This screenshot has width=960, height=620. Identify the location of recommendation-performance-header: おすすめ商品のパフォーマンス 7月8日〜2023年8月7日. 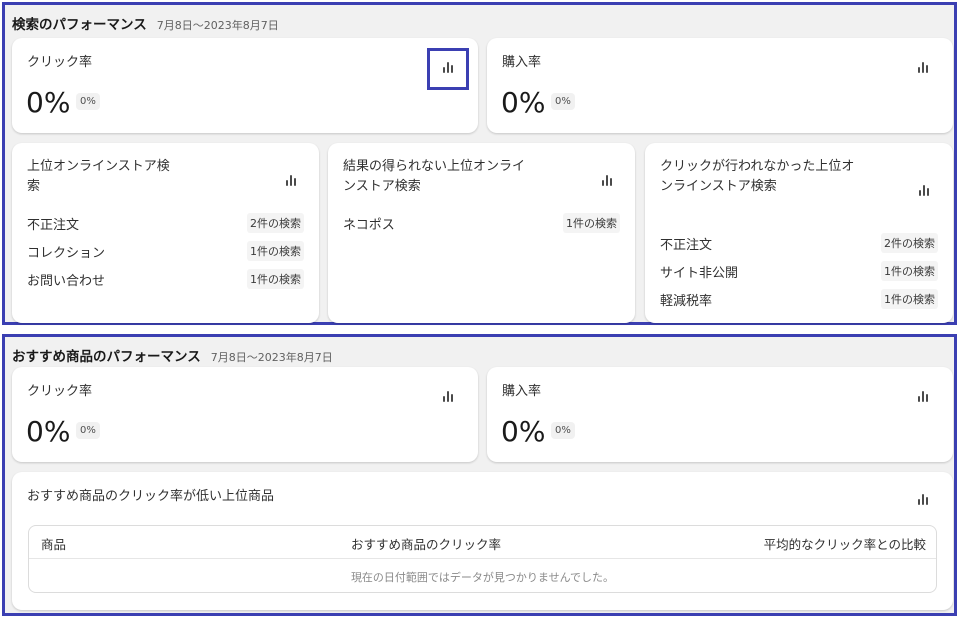
(172, 355).